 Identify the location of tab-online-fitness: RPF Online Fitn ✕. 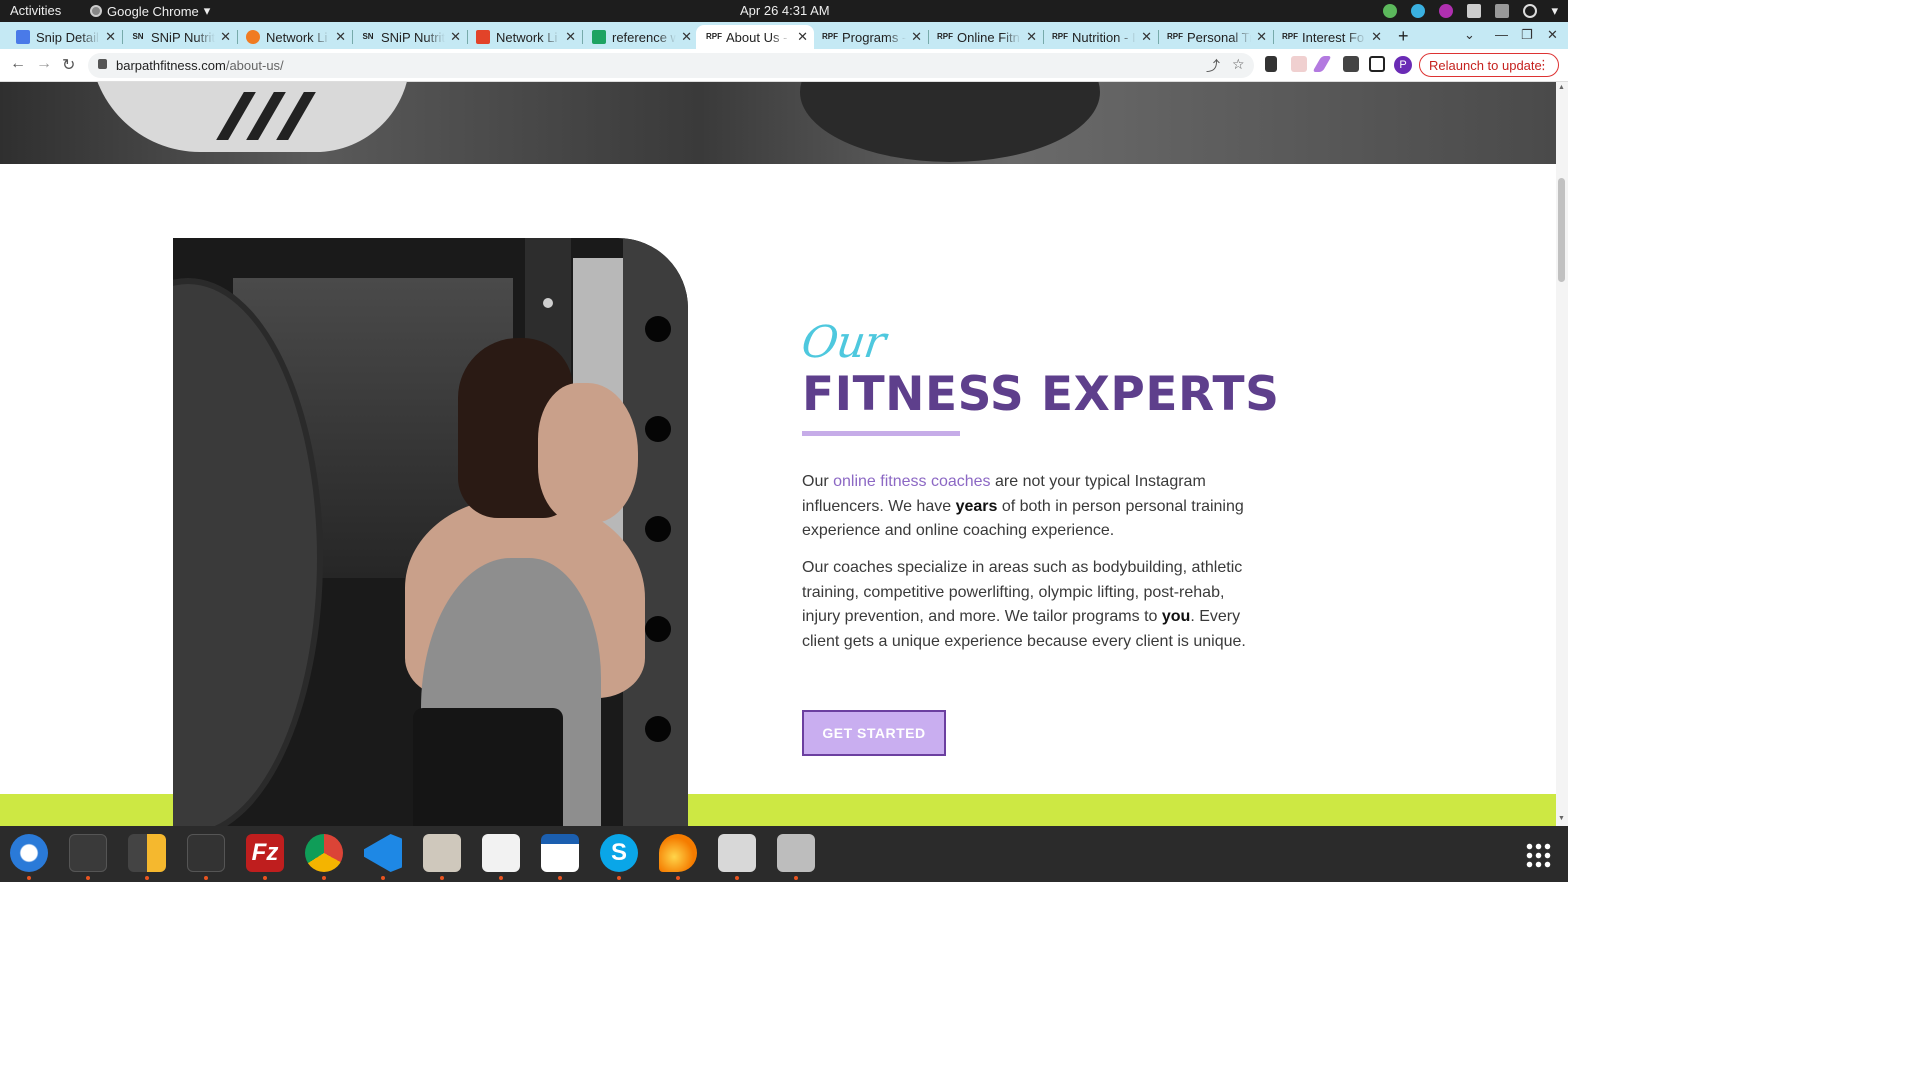
(982, 37).